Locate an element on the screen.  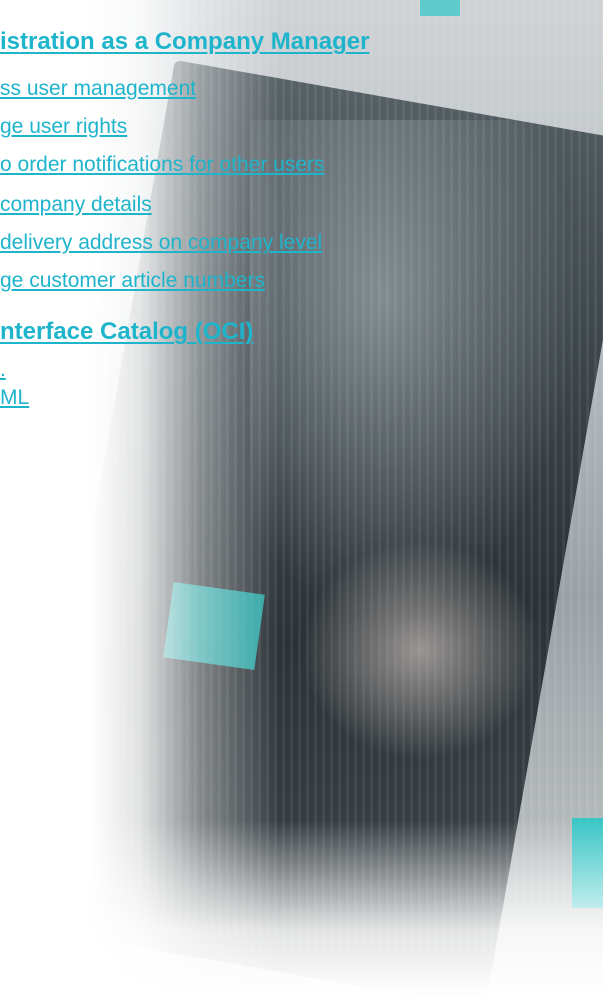
link-delivery-address: delivery address on company level is located at coordinates (161, 243).